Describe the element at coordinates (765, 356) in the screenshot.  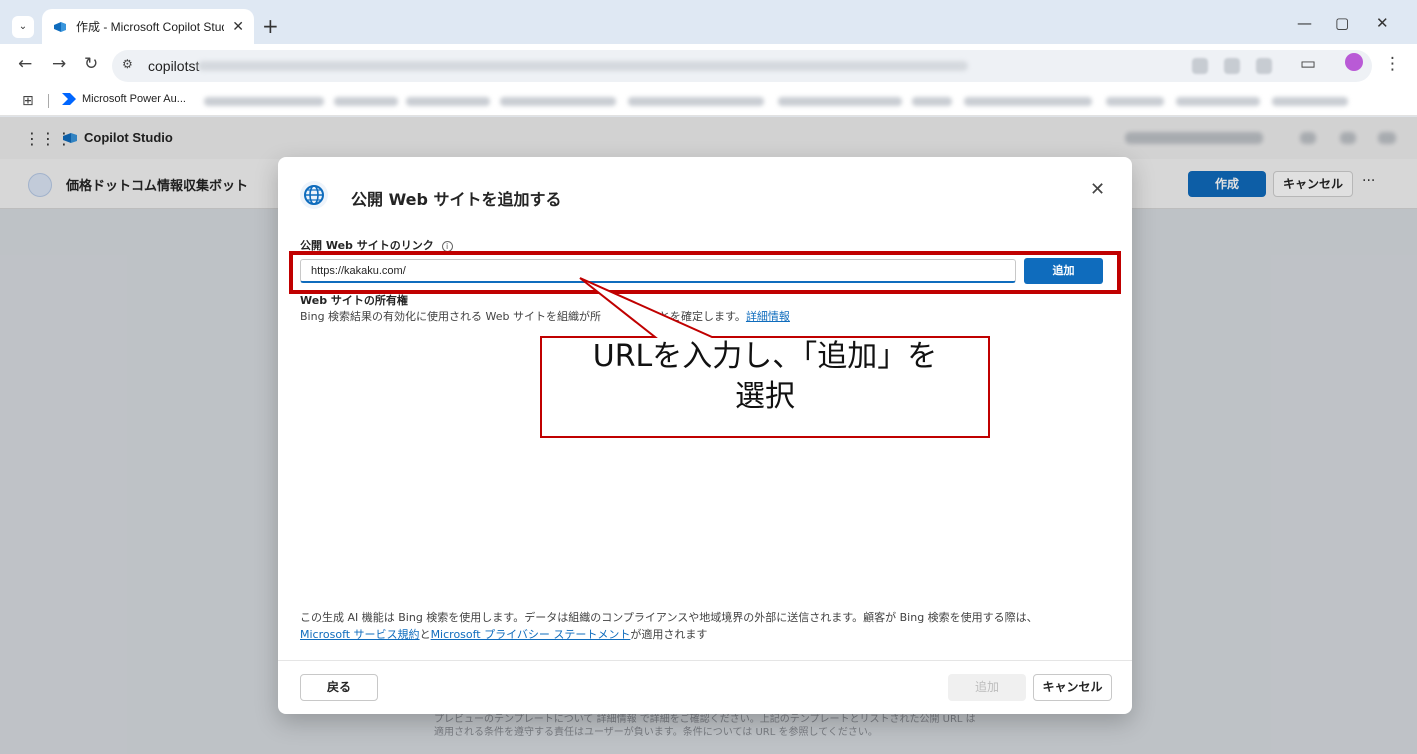
I see `annotation-line-1: URLを入力し、「追加」を` at that location.